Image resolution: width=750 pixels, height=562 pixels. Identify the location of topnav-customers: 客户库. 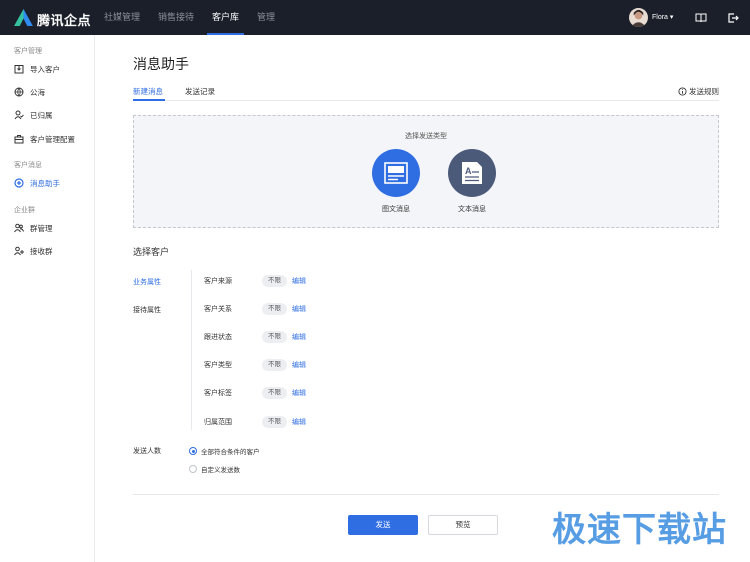
(225, 17).